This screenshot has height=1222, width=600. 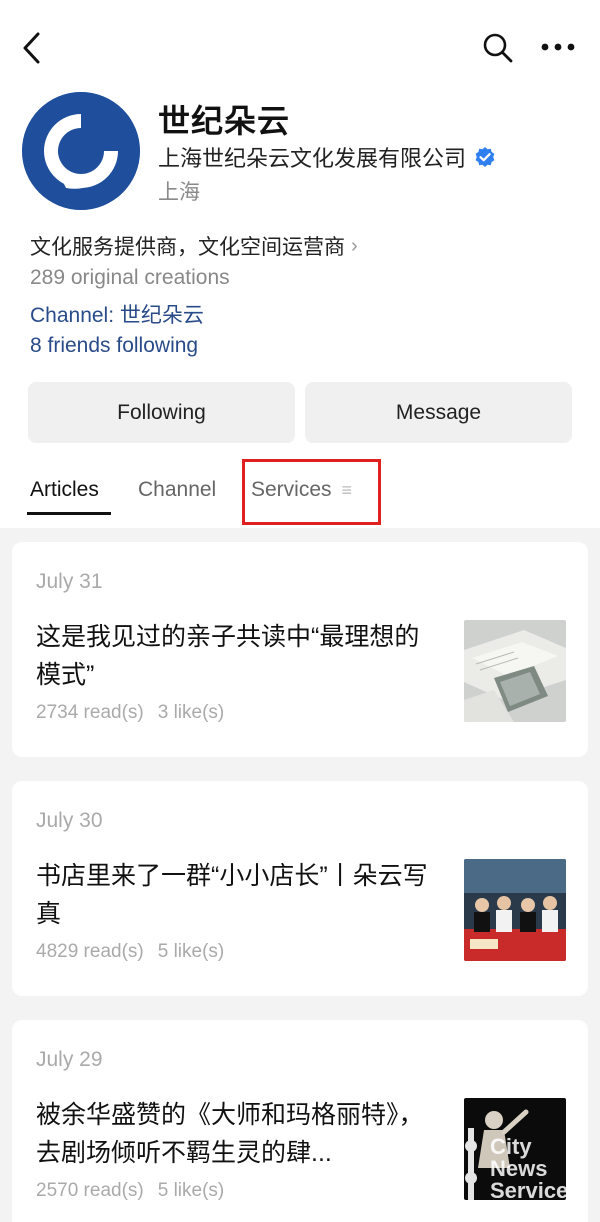 What do you see at coordinates (161, 412) in the screenshot?
I see `following-button: Following` at bounding box center [161, 412].